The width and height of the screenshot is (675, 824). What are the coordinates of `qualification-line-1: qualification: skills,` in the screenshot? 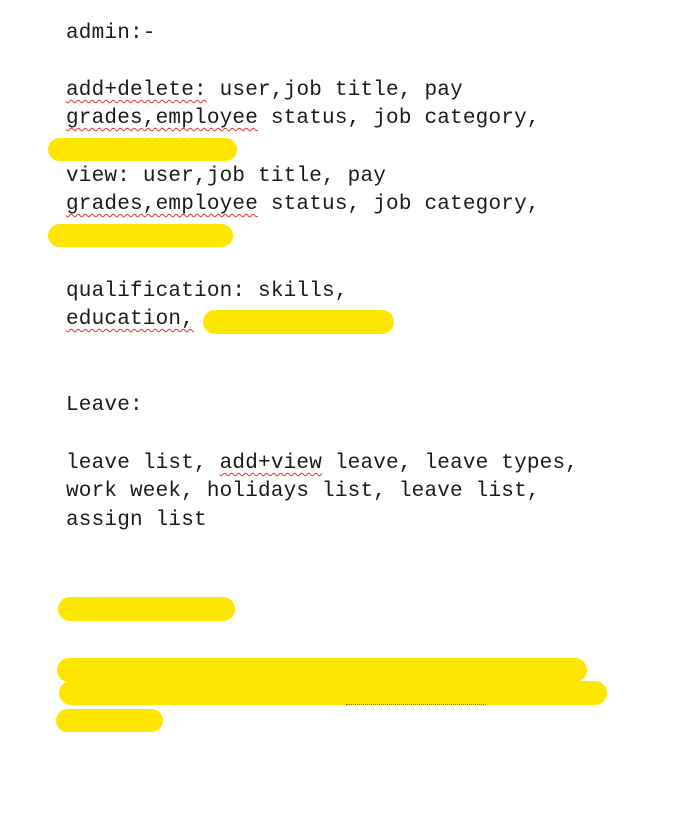 It's located at (207, 291).